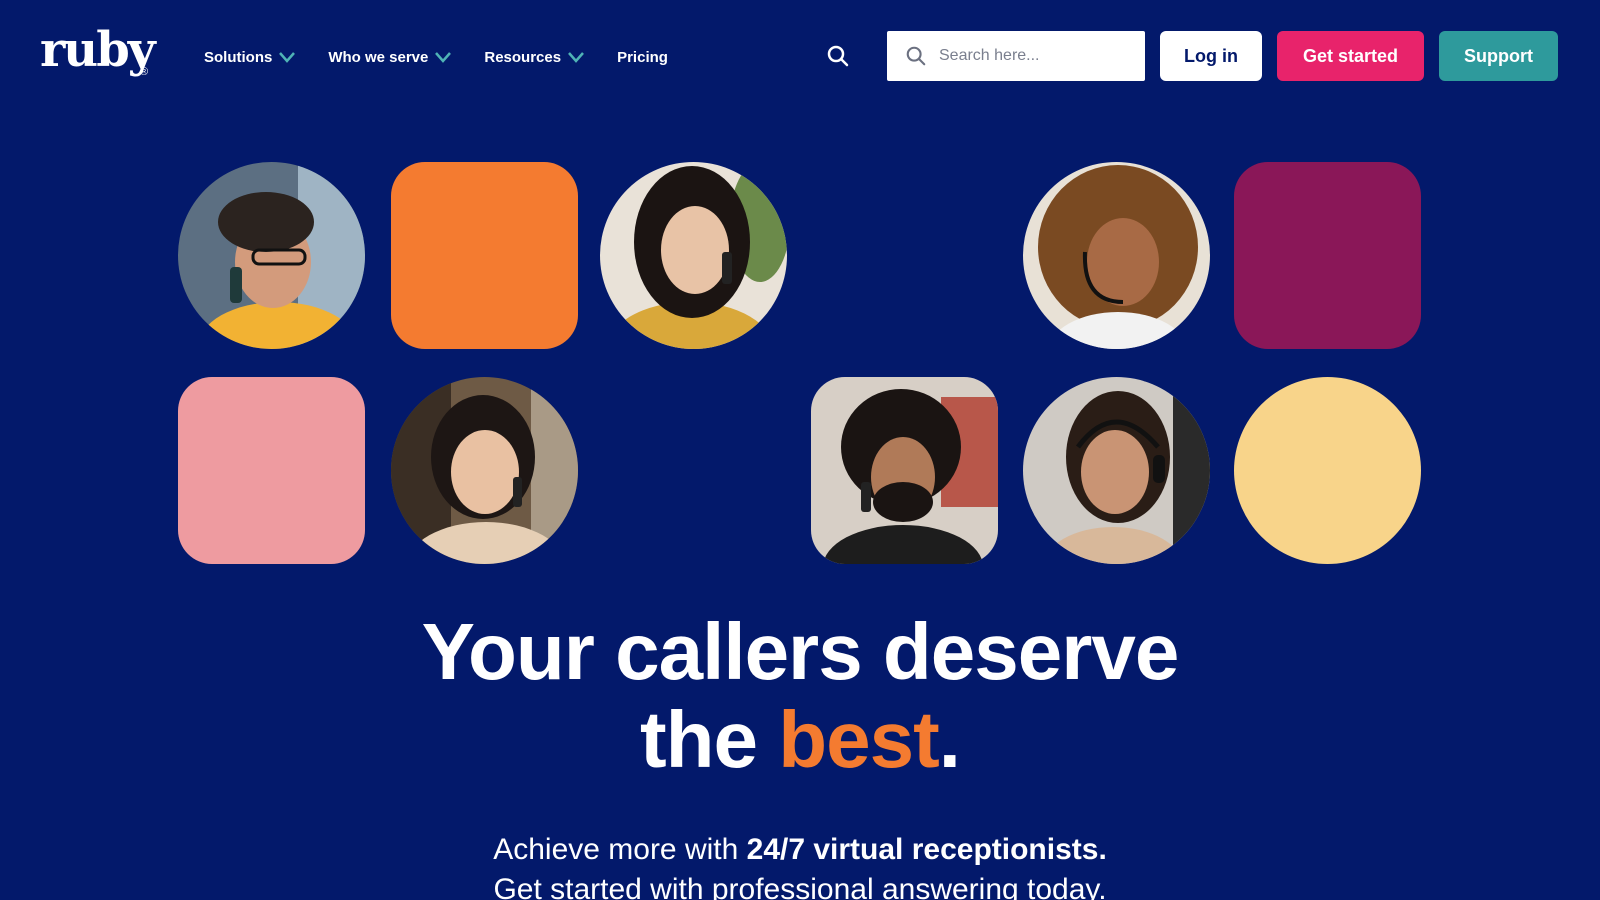 The height and width of the screenshot is (900, 1600). Describe the element at coordinates (144, 72) in the screenshot. I see `registered-mark: ®` at that location.